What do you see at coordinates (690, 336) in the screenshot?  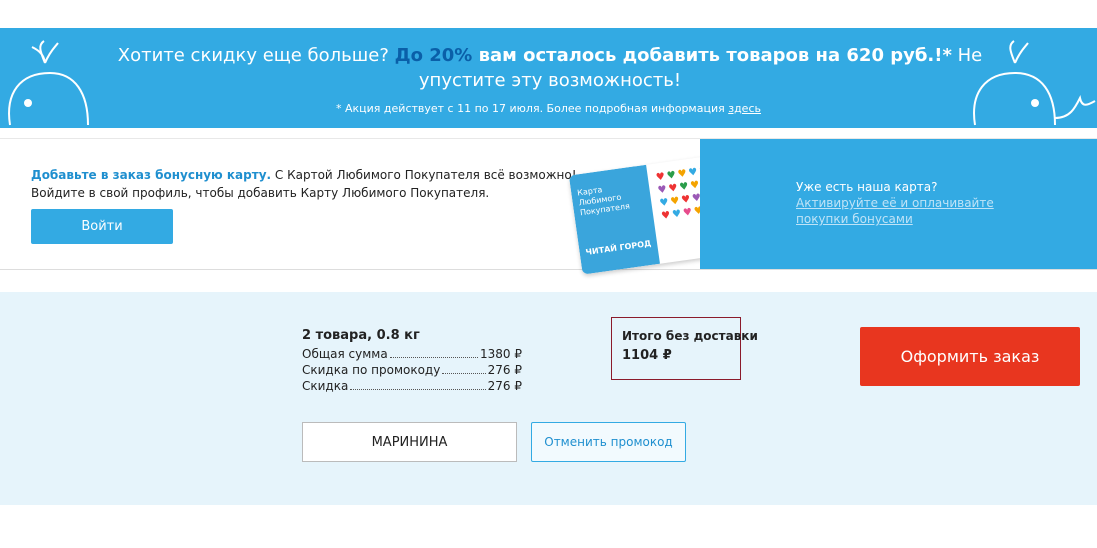 I see `total-label: Итого без доставки` at bounding box center [690, 336].